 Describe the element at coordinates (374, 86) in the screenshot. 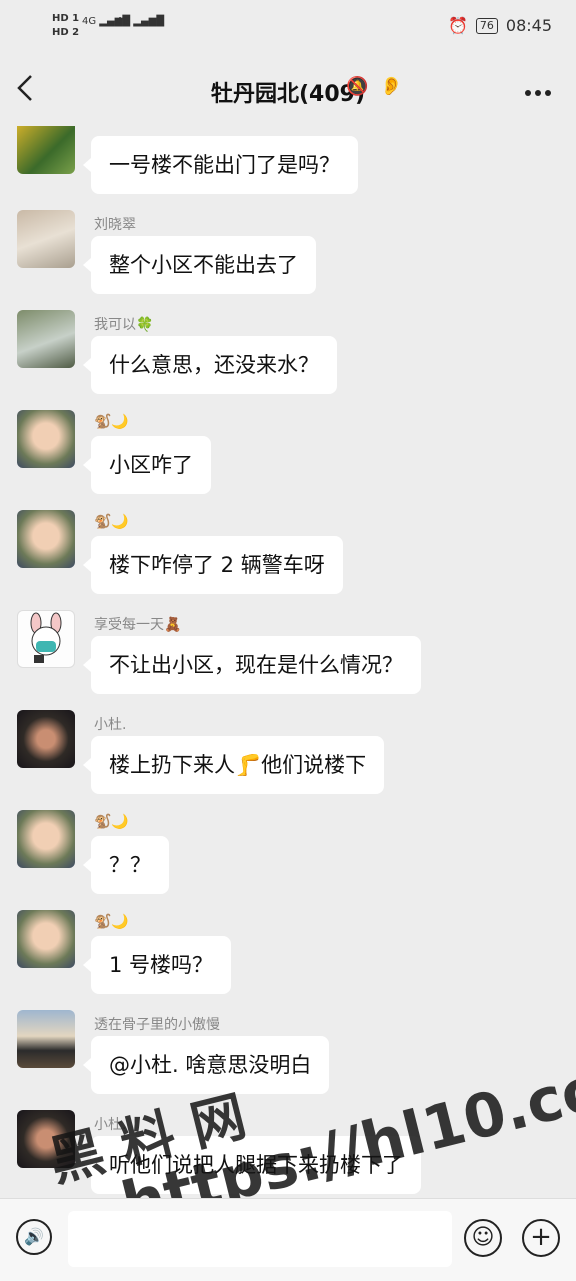

I see `header-status-icons: 🔕 👂` at that location.